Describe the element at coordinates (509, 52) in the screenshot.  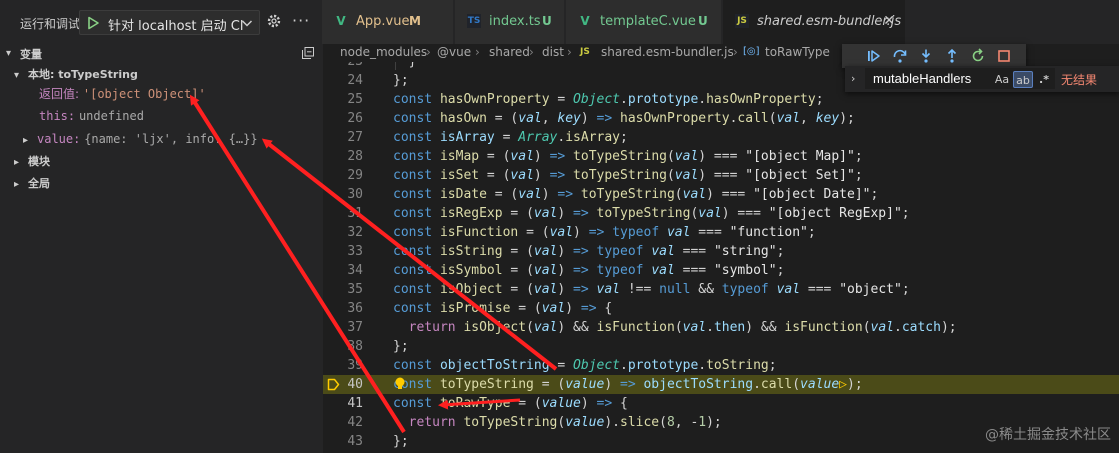
I see `breadcrumb-item: shared` at that location.